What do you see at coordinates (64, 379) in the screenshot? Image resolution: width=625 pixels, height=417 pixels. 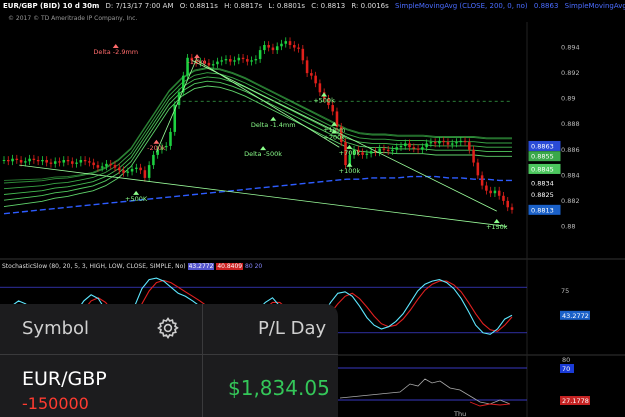 I see `position-symbol: EUR/GBP` at bounding box center [64, 379].